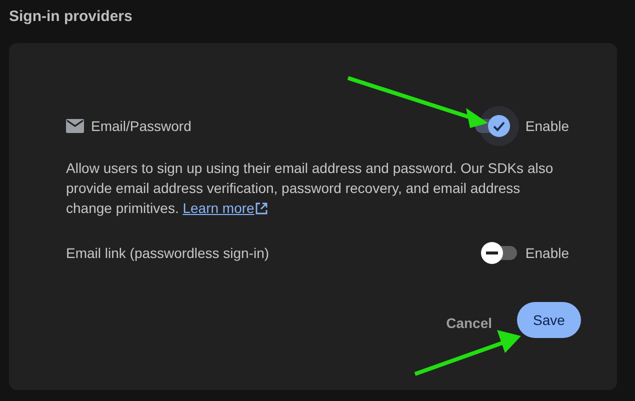 Image resolution: width=635 pixels, height=401 pixels. Describe the element at coordinates (141, 126) in the screenshot. I see `provider-label: Email/Password` at that location.